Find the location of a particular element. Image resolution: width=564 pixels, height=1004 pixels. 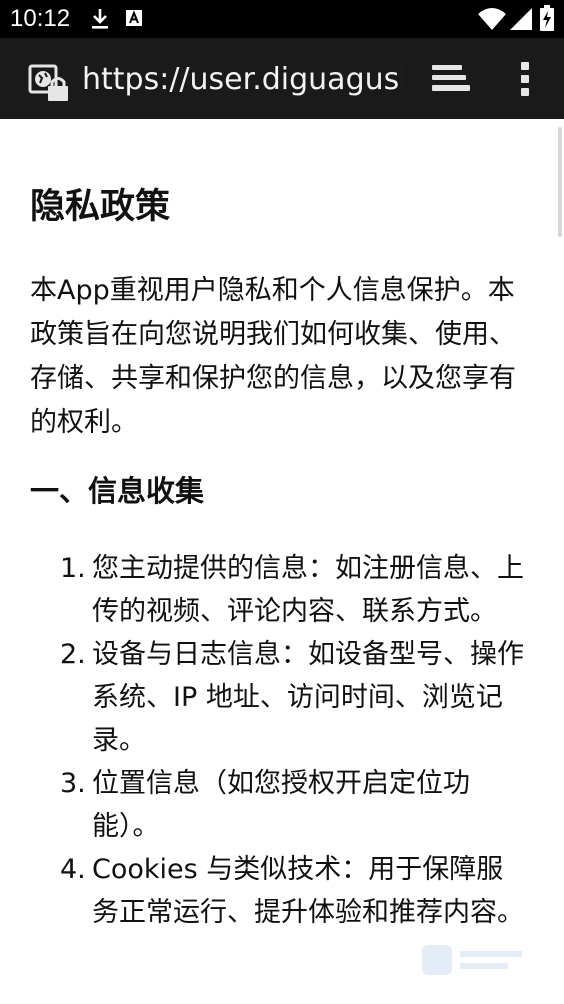

more-options-icon is located at coordinates (525, 79).